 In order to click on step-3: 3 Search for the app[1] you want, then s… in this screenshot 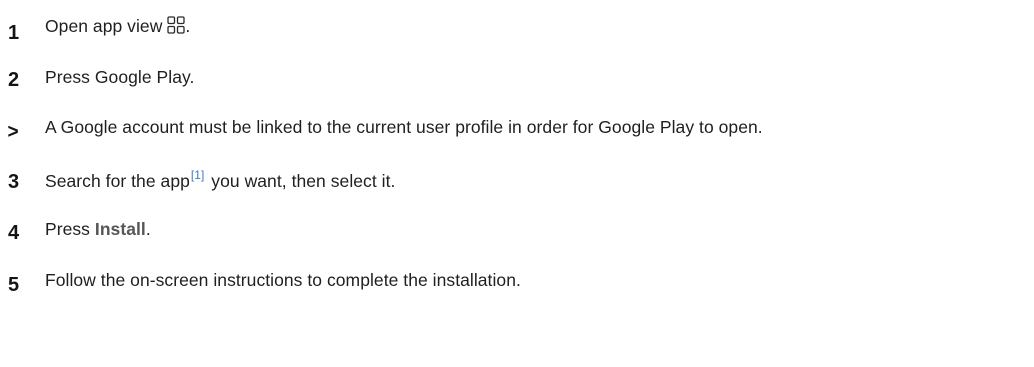, I will do `click(517, 182)`.